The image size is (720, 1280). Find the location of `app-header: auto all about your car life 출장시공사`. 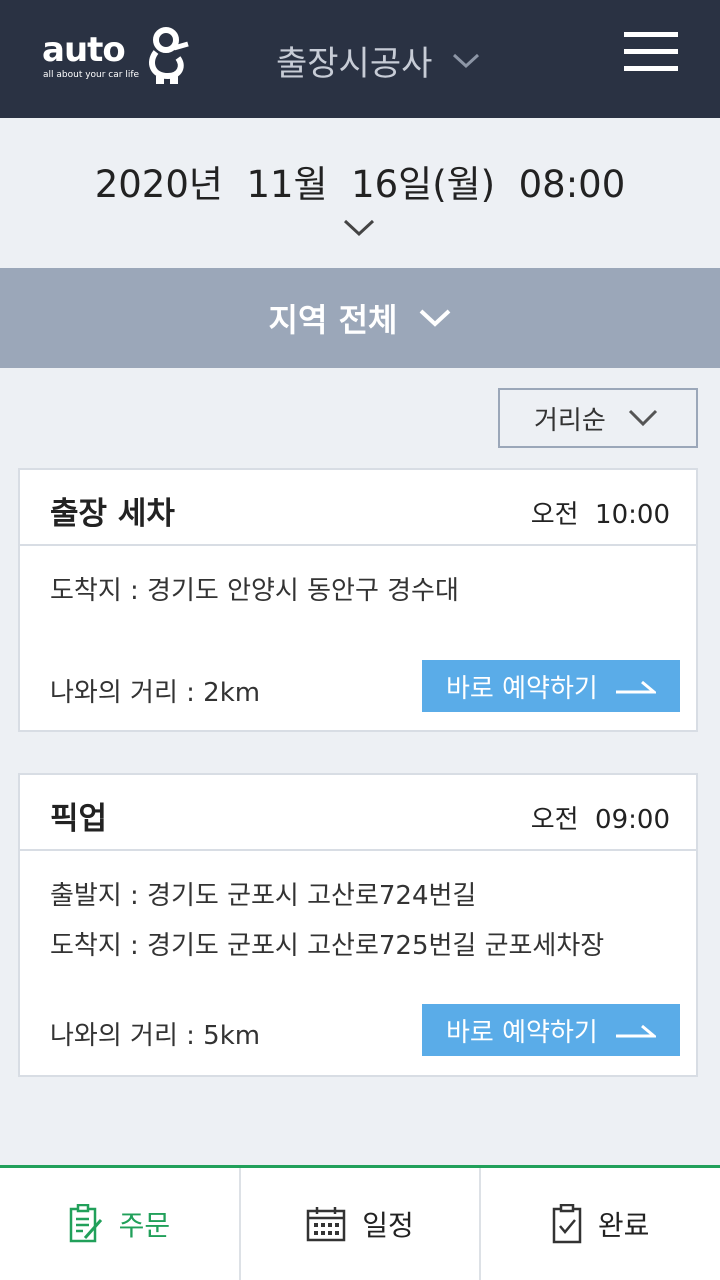

app-header: auto all about your car life 출장시공사 is located at coordinates (360, 59).